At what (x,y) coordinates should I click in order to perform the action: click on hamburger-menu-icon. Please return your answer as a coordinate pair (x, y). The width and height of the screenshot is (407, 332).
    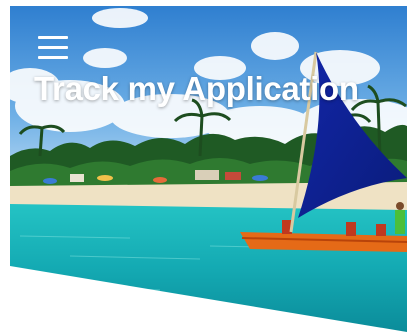
    Looking at the image, I should click on (54, 49).